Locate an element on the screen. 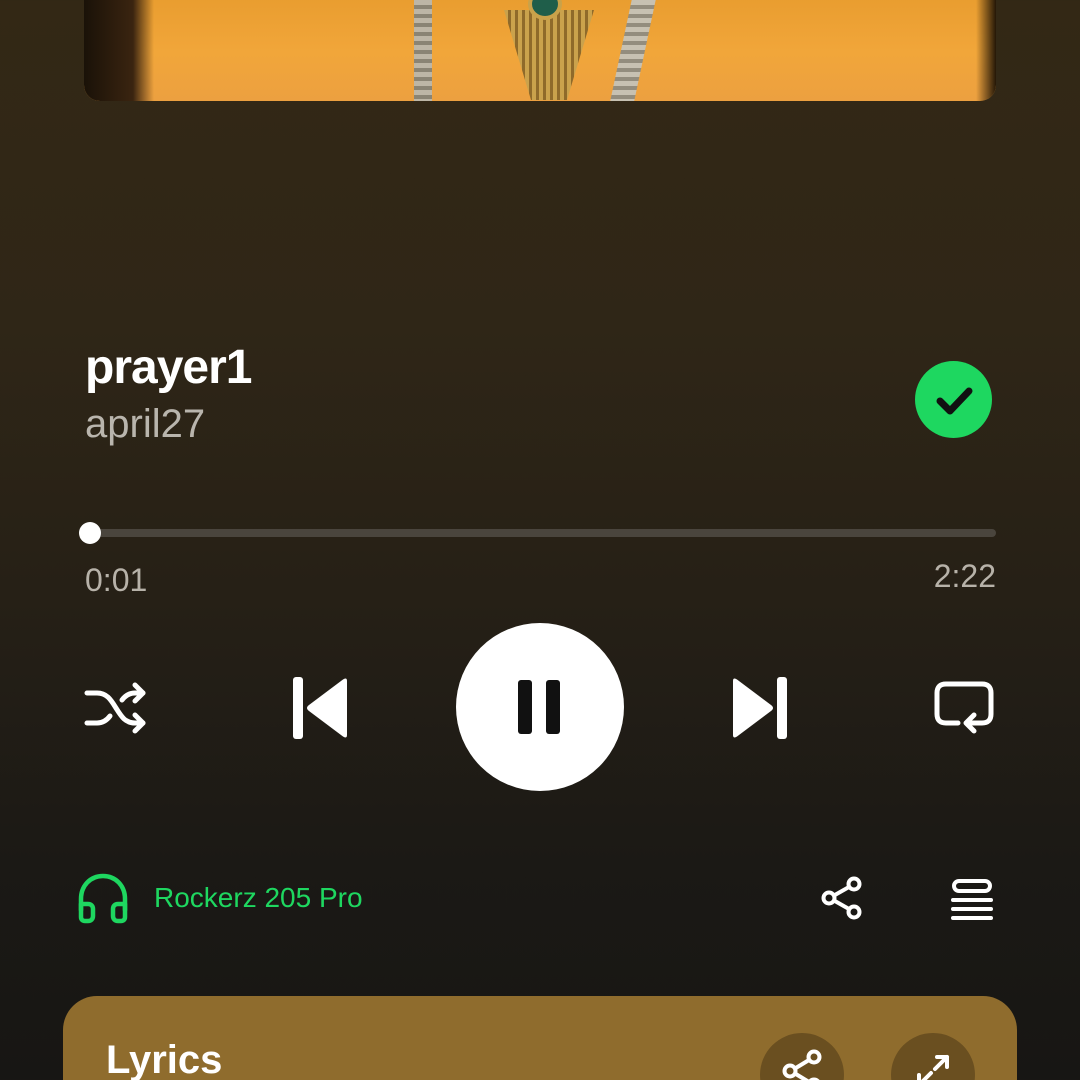  queue-button is located at coordinates (972, 899).